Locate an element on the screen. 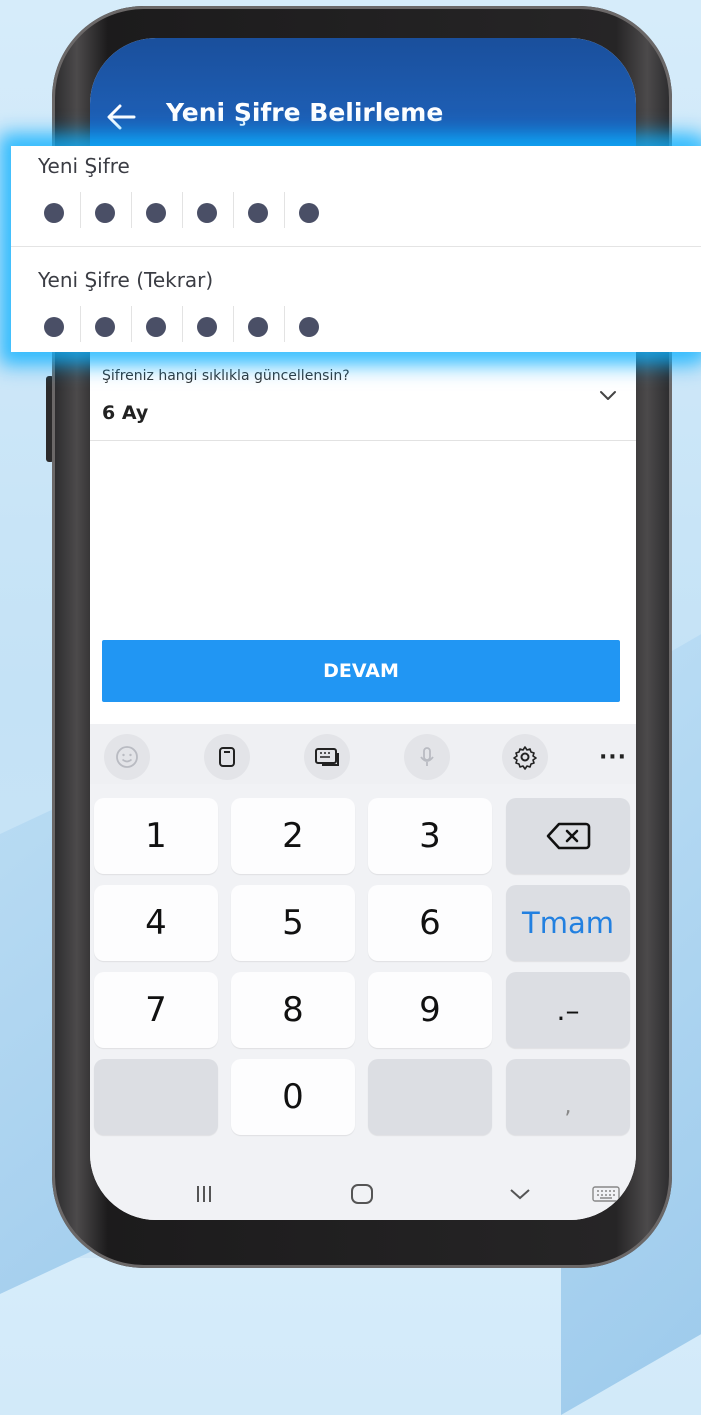 Image resolution: width=701 pixels, height=1415 pixels. backspace-icon is located at coordinates (568, 836).